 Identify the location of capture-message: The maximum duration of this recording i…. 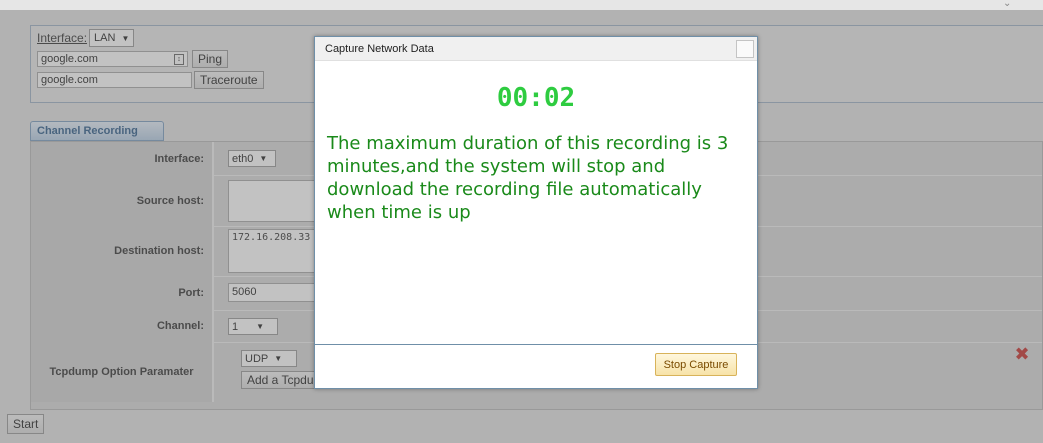
(528, 178).